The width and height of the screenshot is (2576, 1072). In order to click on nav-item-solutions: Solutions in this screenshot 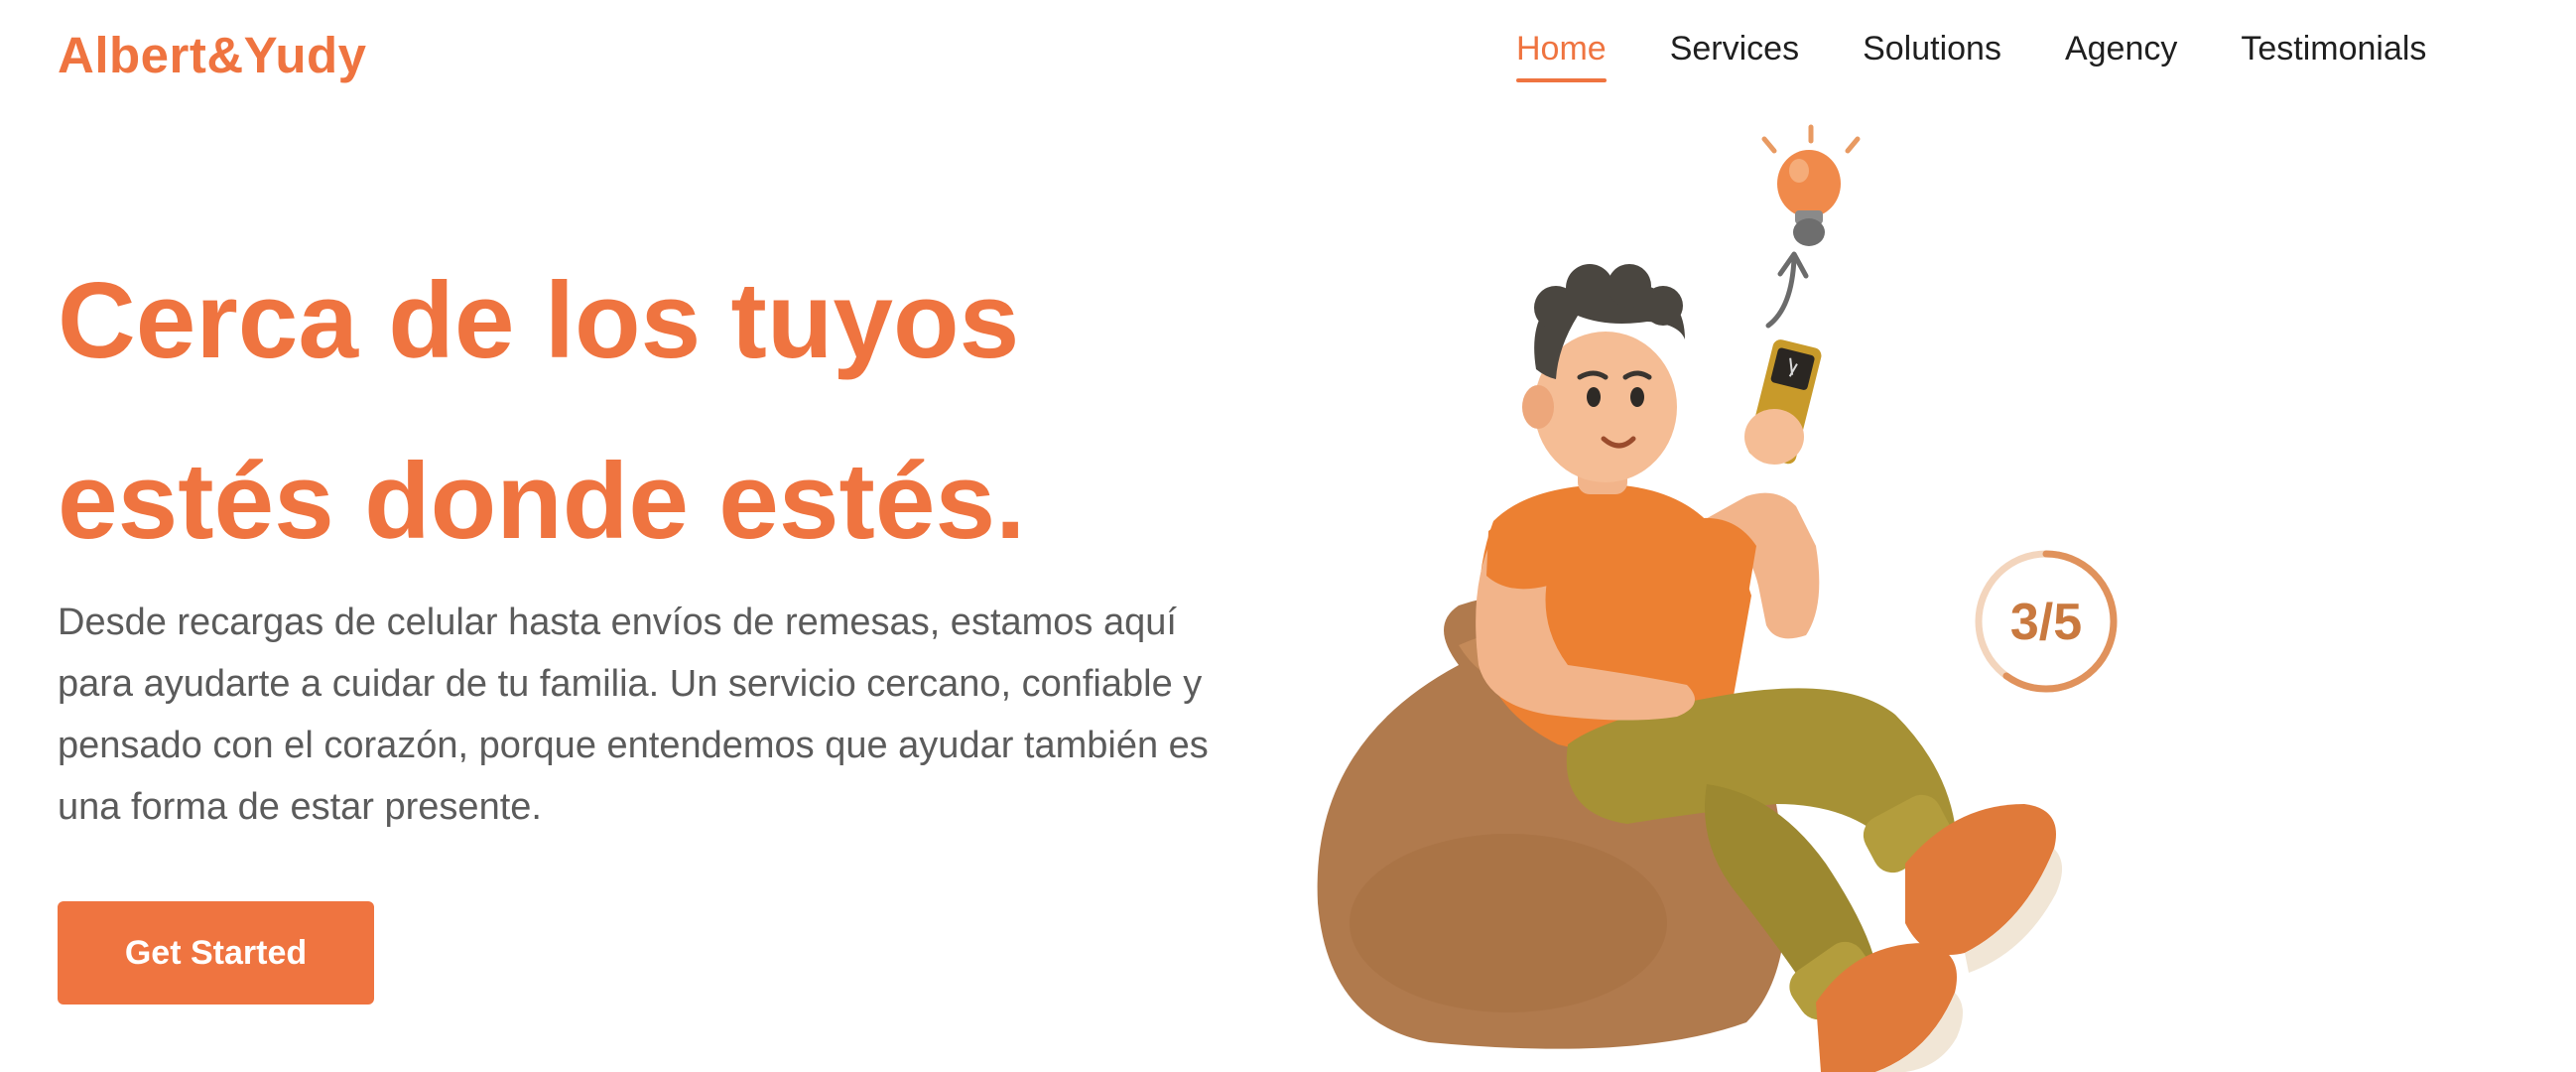, I will do `click(1932, 56)`.